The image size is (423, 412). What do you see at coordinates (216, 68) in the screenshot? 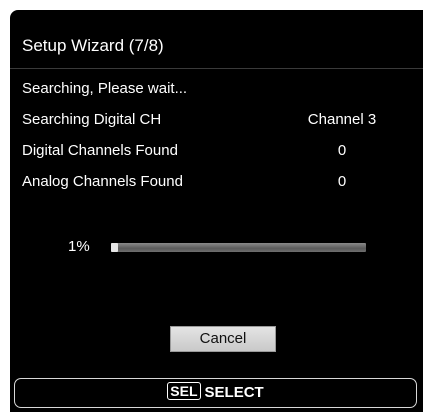
I see `title-divider` at bounding box center [216, 68].